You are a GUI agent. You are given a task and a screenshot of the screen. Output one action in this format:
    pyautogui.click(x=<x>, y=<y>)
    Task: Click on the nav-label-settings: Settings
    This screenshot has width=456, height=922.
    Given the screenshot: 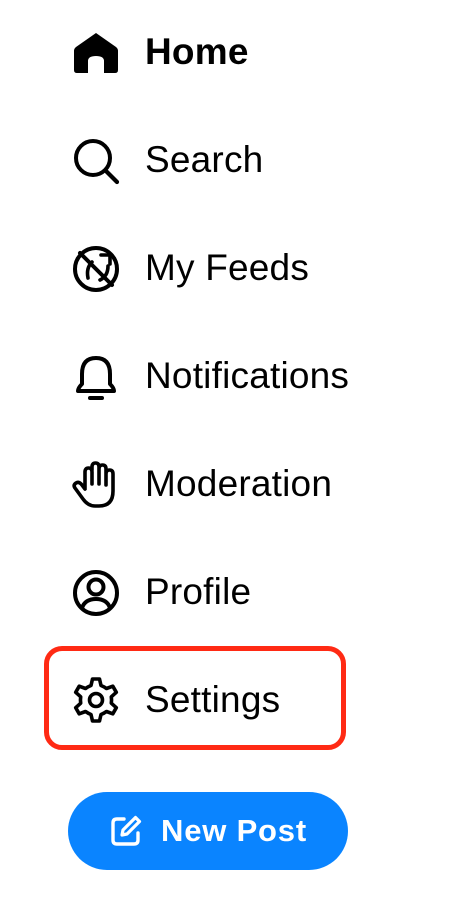 What is the action you would take?
    pyautogui.click(x=213, y=699)
    